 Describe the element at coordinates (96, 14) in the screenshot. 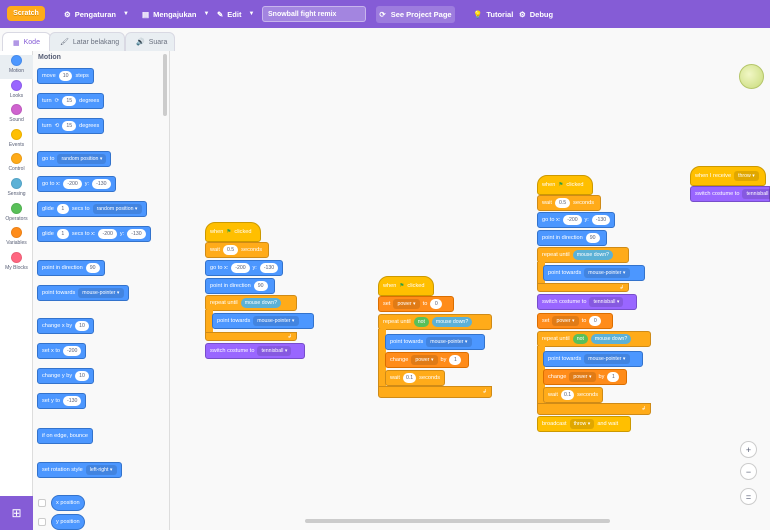

I see `settings-menu: ⚙ Pengaturan ▼` at that location.